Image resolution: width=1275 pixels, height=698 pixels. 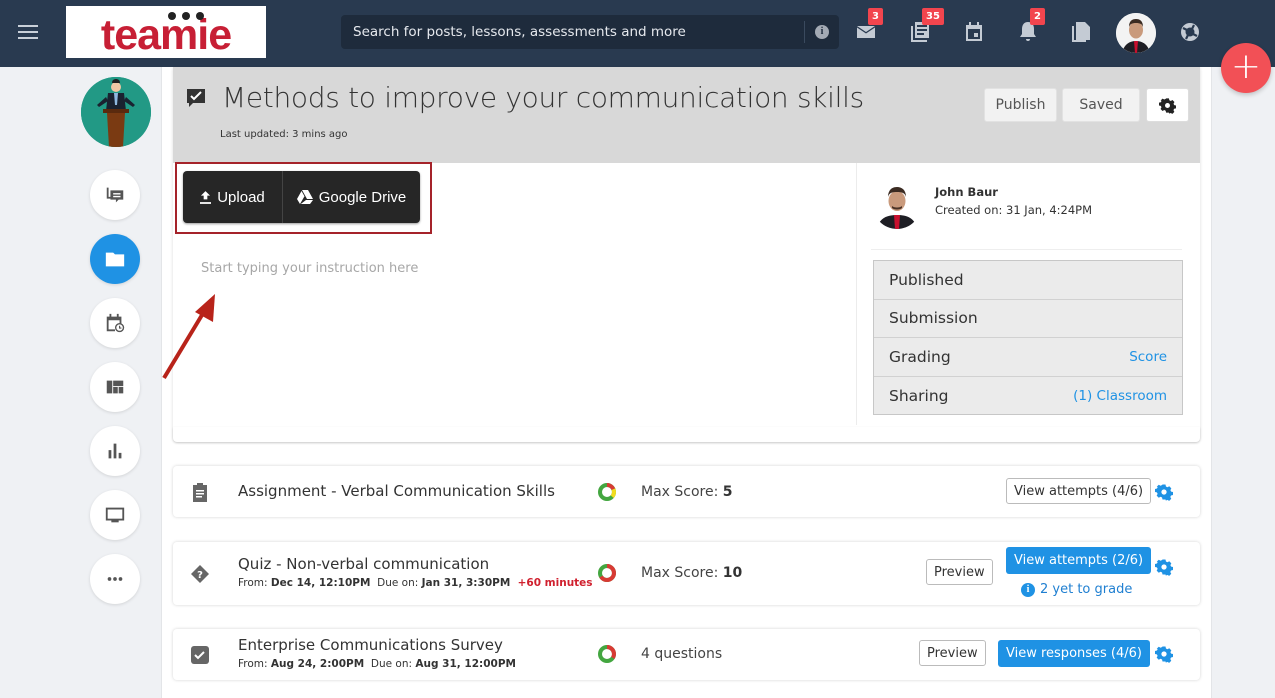 I want to click on author-photo, so click(x=897, y=205).